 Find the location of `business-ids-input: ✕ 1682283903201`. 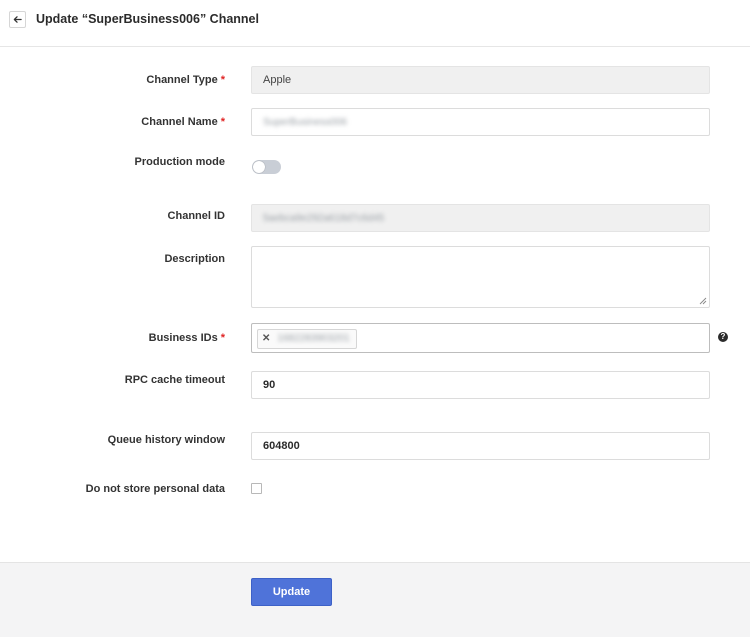

business-ids-input: ✕ 1682283903201 is located at coordinates (480, 338).